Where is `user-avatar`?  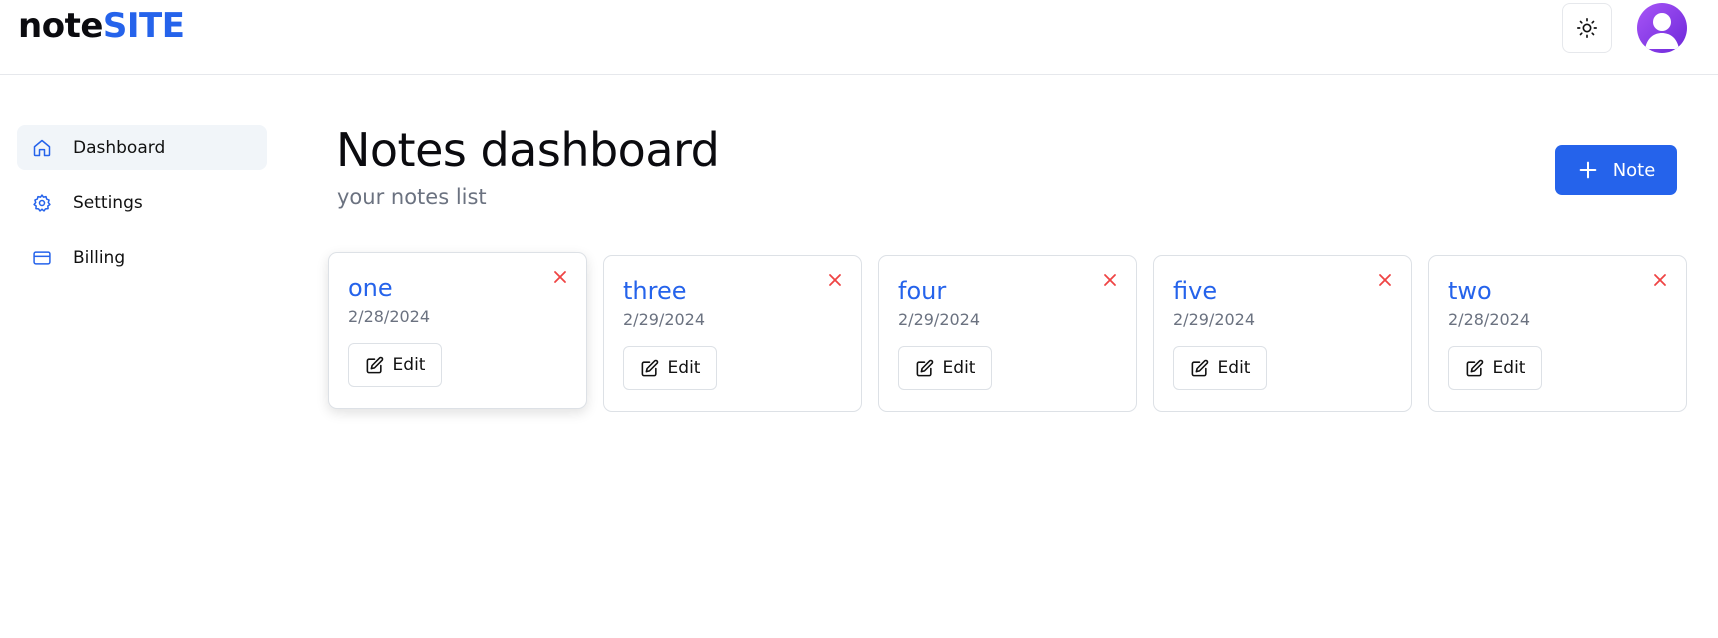
user-avatar is located at coordinates (1662, 28).